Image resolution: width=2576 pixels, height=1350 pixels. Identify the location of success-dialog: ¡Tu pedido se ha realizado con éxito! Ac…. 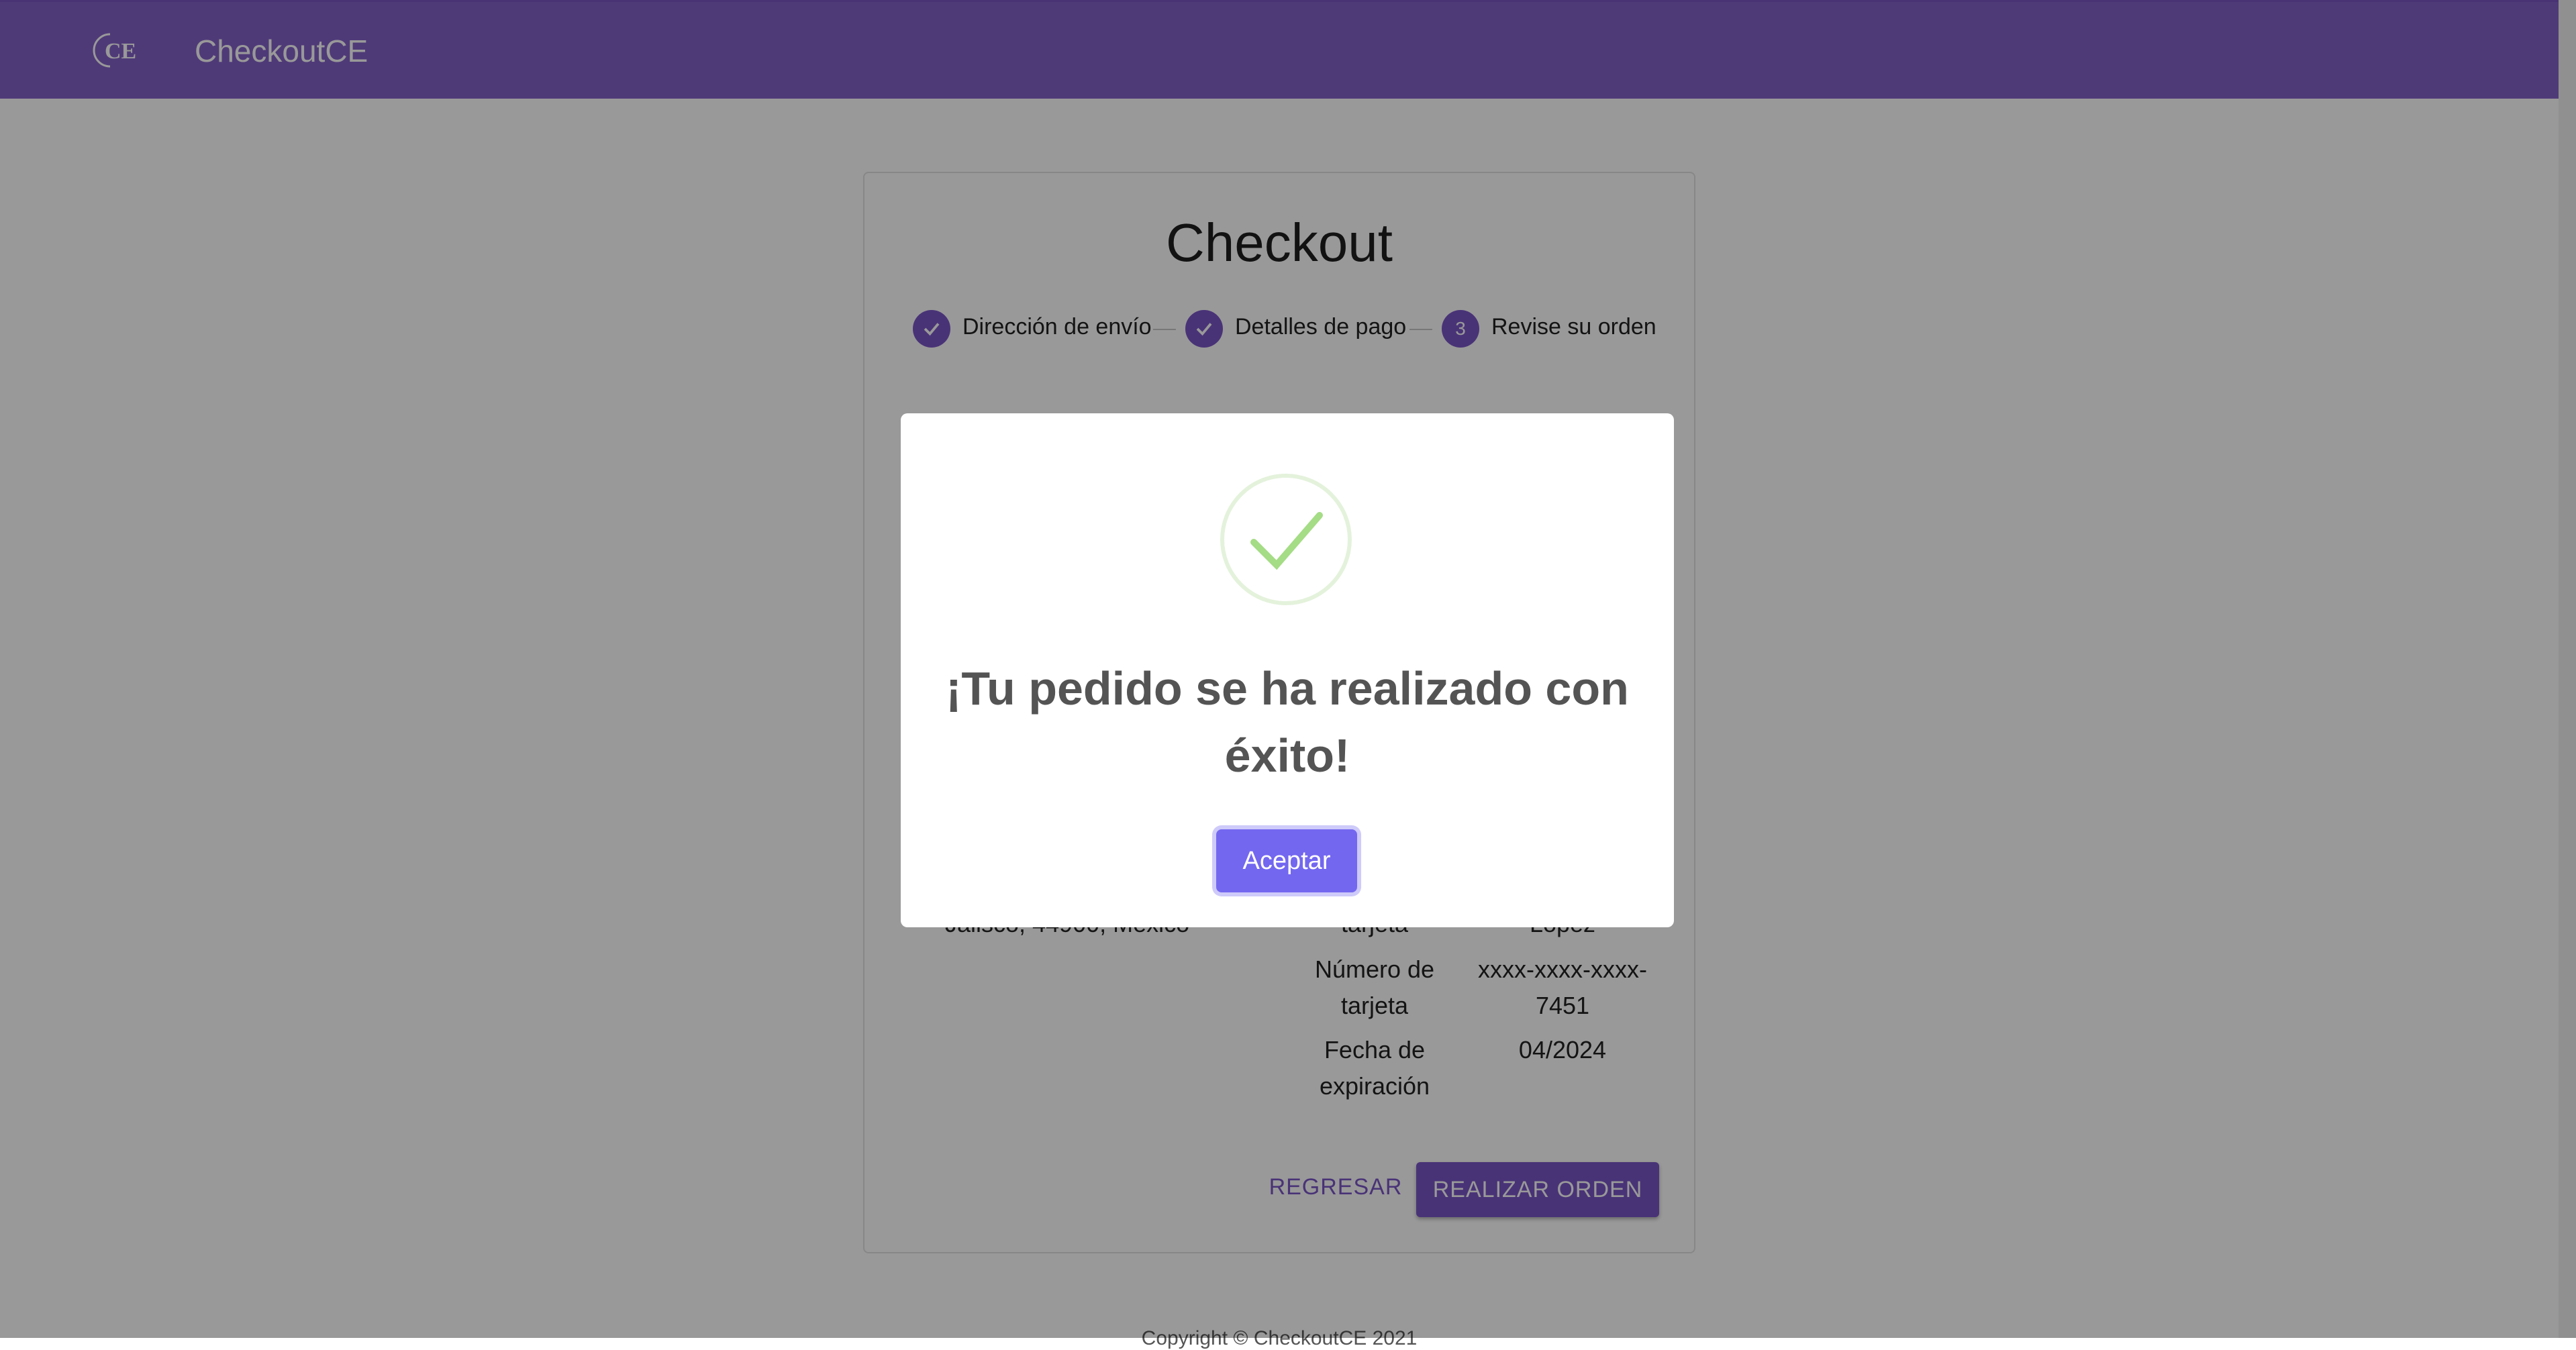
(1287, 670).